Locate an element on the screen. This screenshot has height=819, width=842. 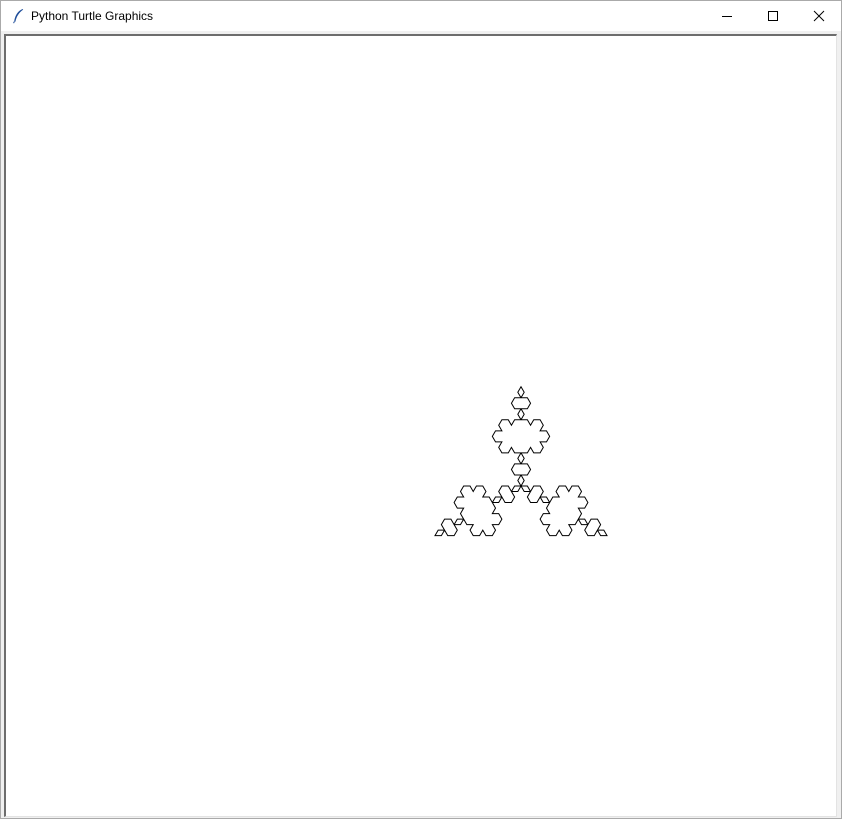
close-button is located at coordinates (818, 16).